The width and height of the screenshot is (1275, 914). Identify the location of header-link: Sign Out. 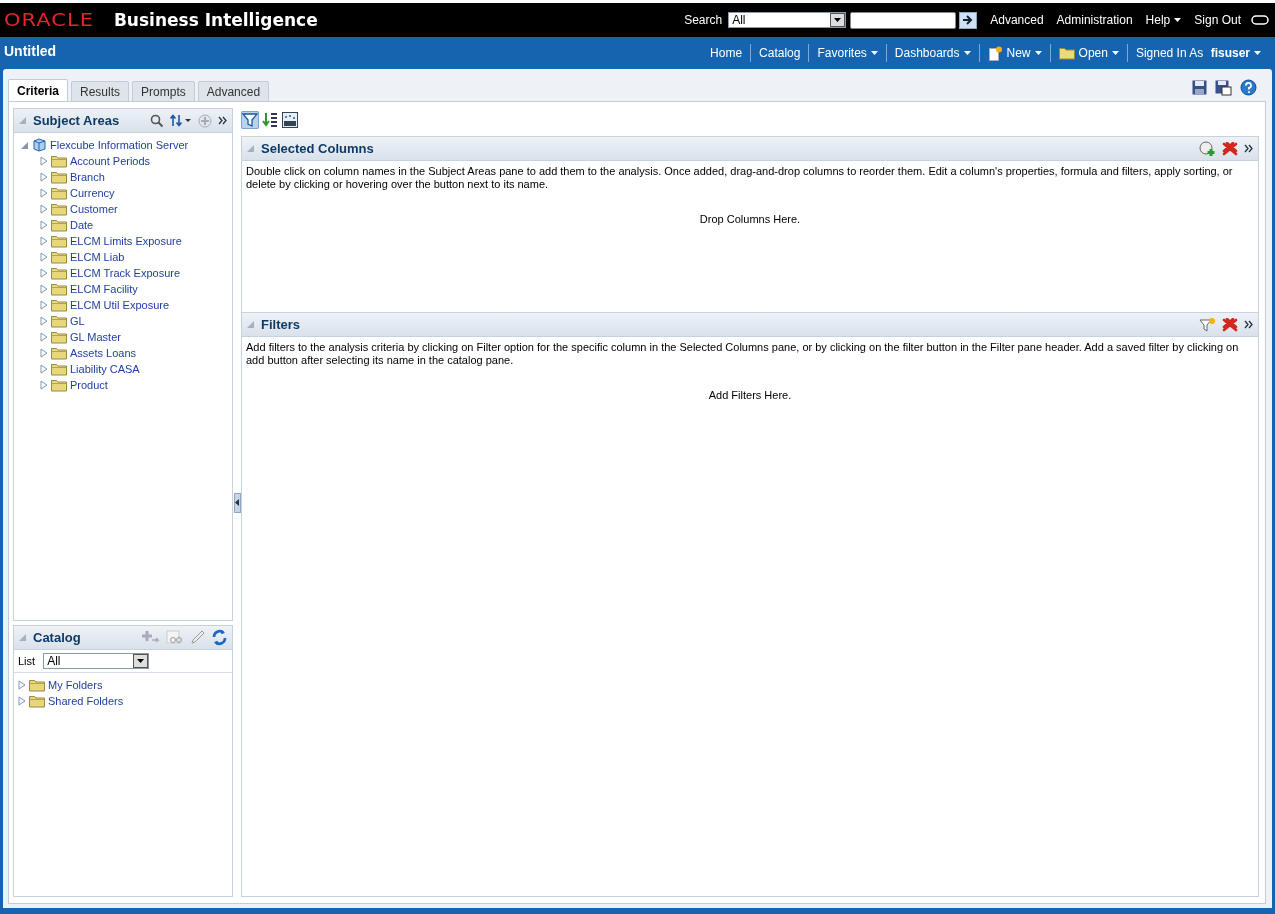
(1217, 20).